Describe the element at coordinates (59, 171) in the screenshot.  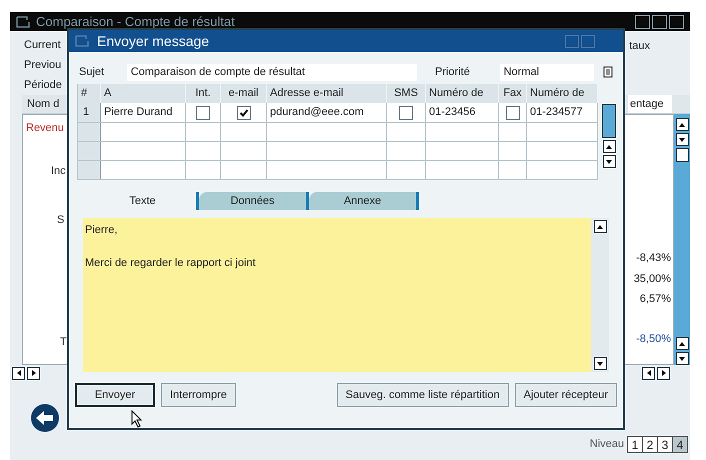
I see `row-label: Inc` at that location.